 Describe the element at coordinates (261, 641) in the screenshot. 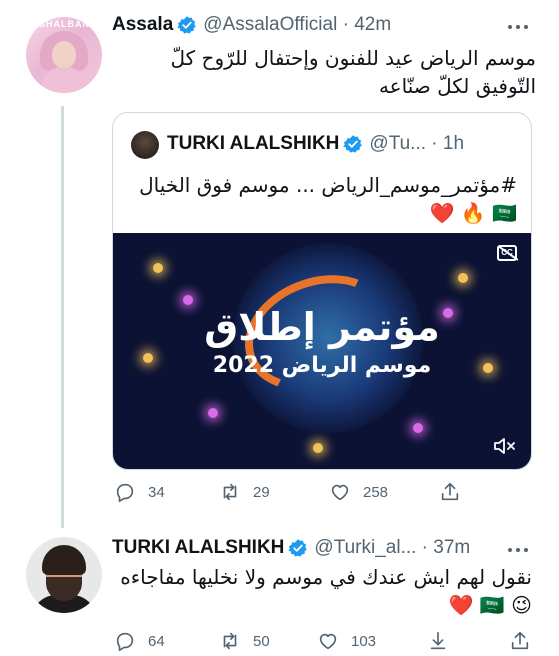

I see `retweet-count: 50` at that location.